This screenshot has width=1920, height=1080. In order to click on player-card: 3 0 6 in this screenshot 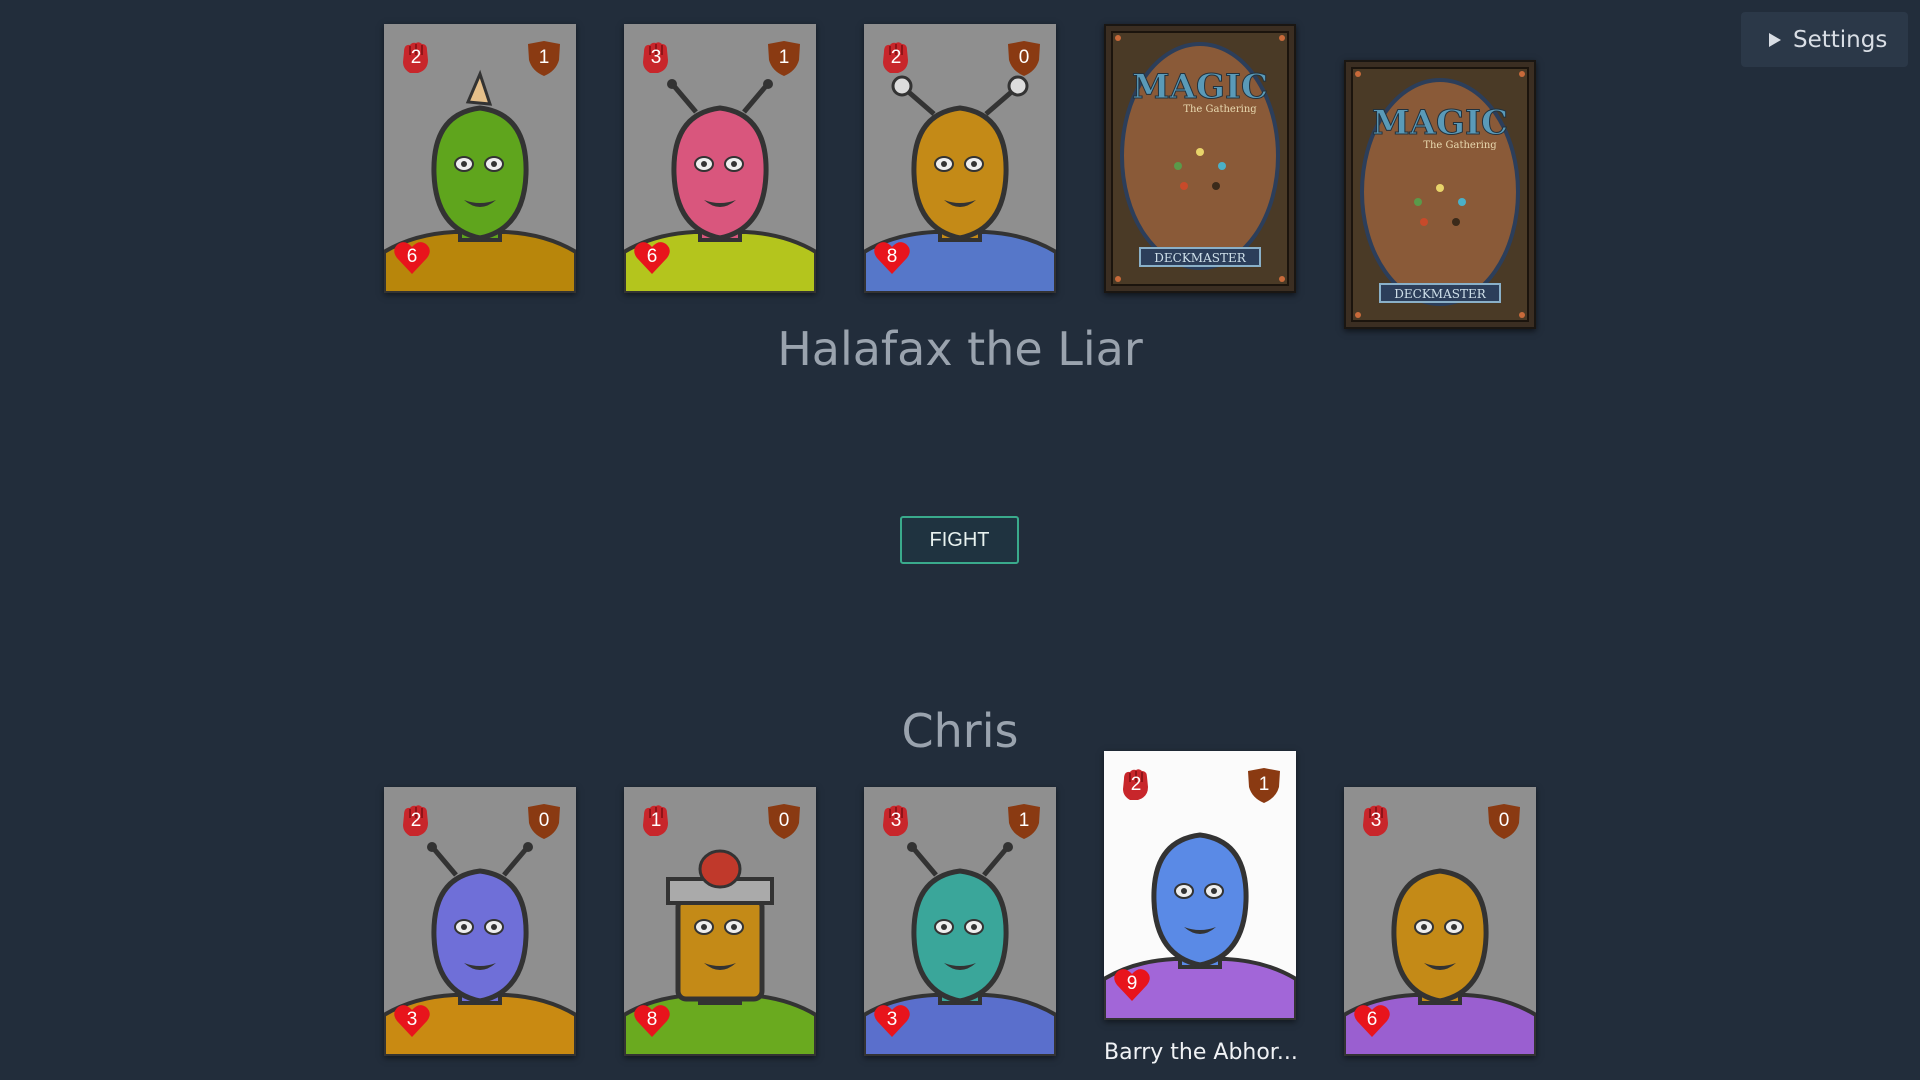, I will do `click(1440, 921)`.